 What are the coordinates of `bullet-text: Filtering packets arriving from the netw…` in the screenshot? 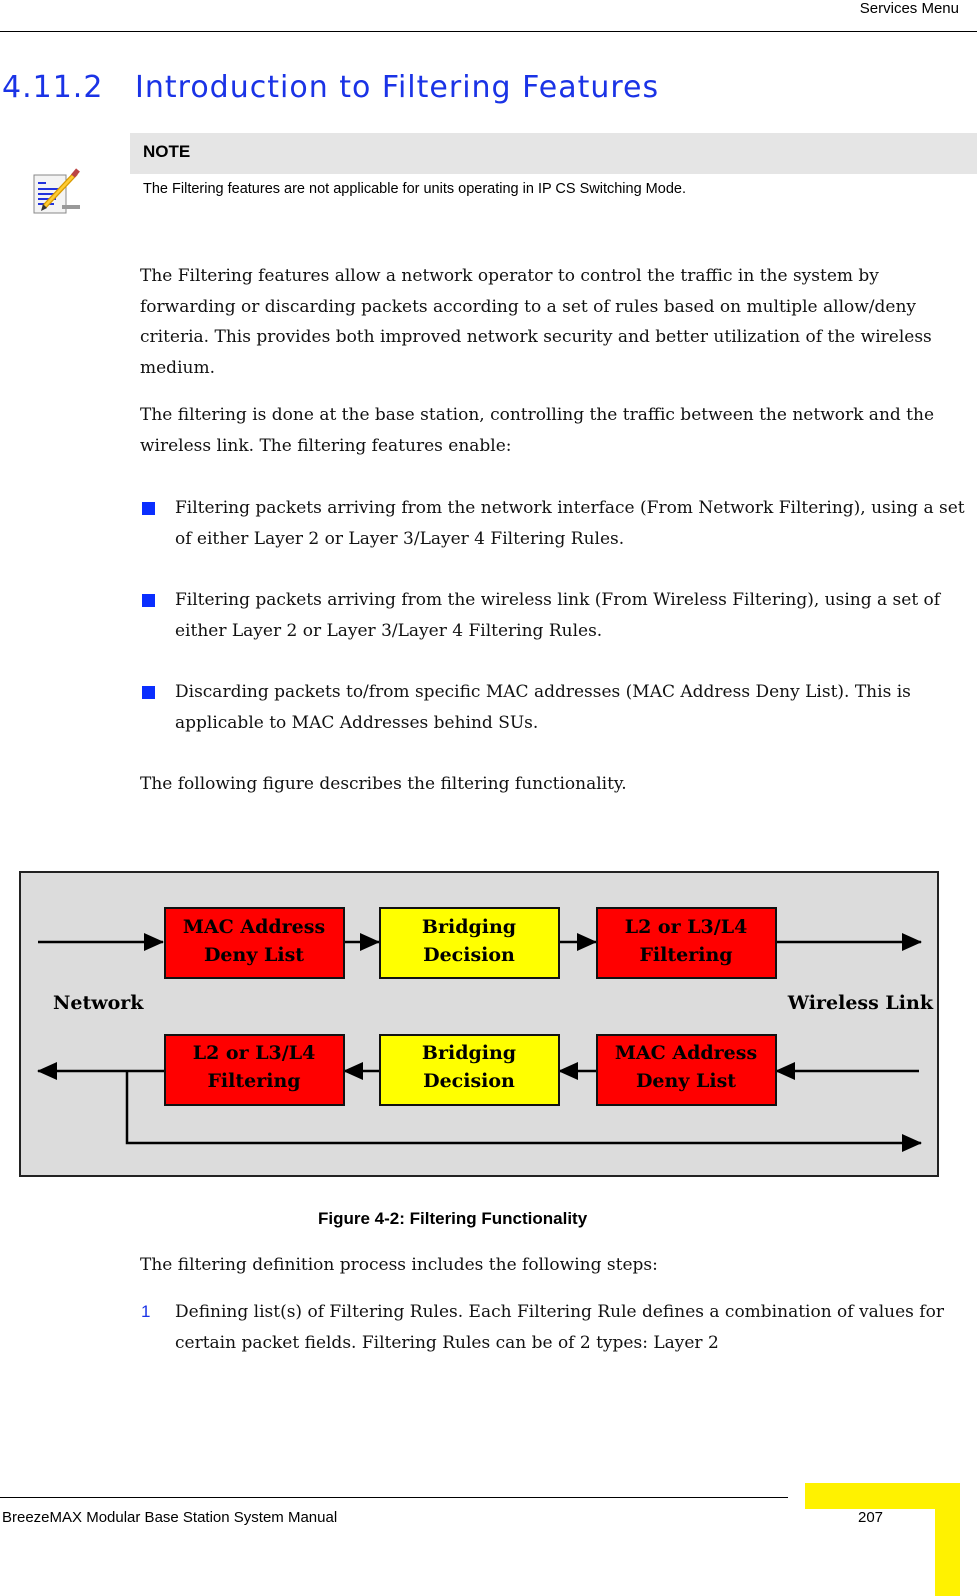 It's located at (570, 523).